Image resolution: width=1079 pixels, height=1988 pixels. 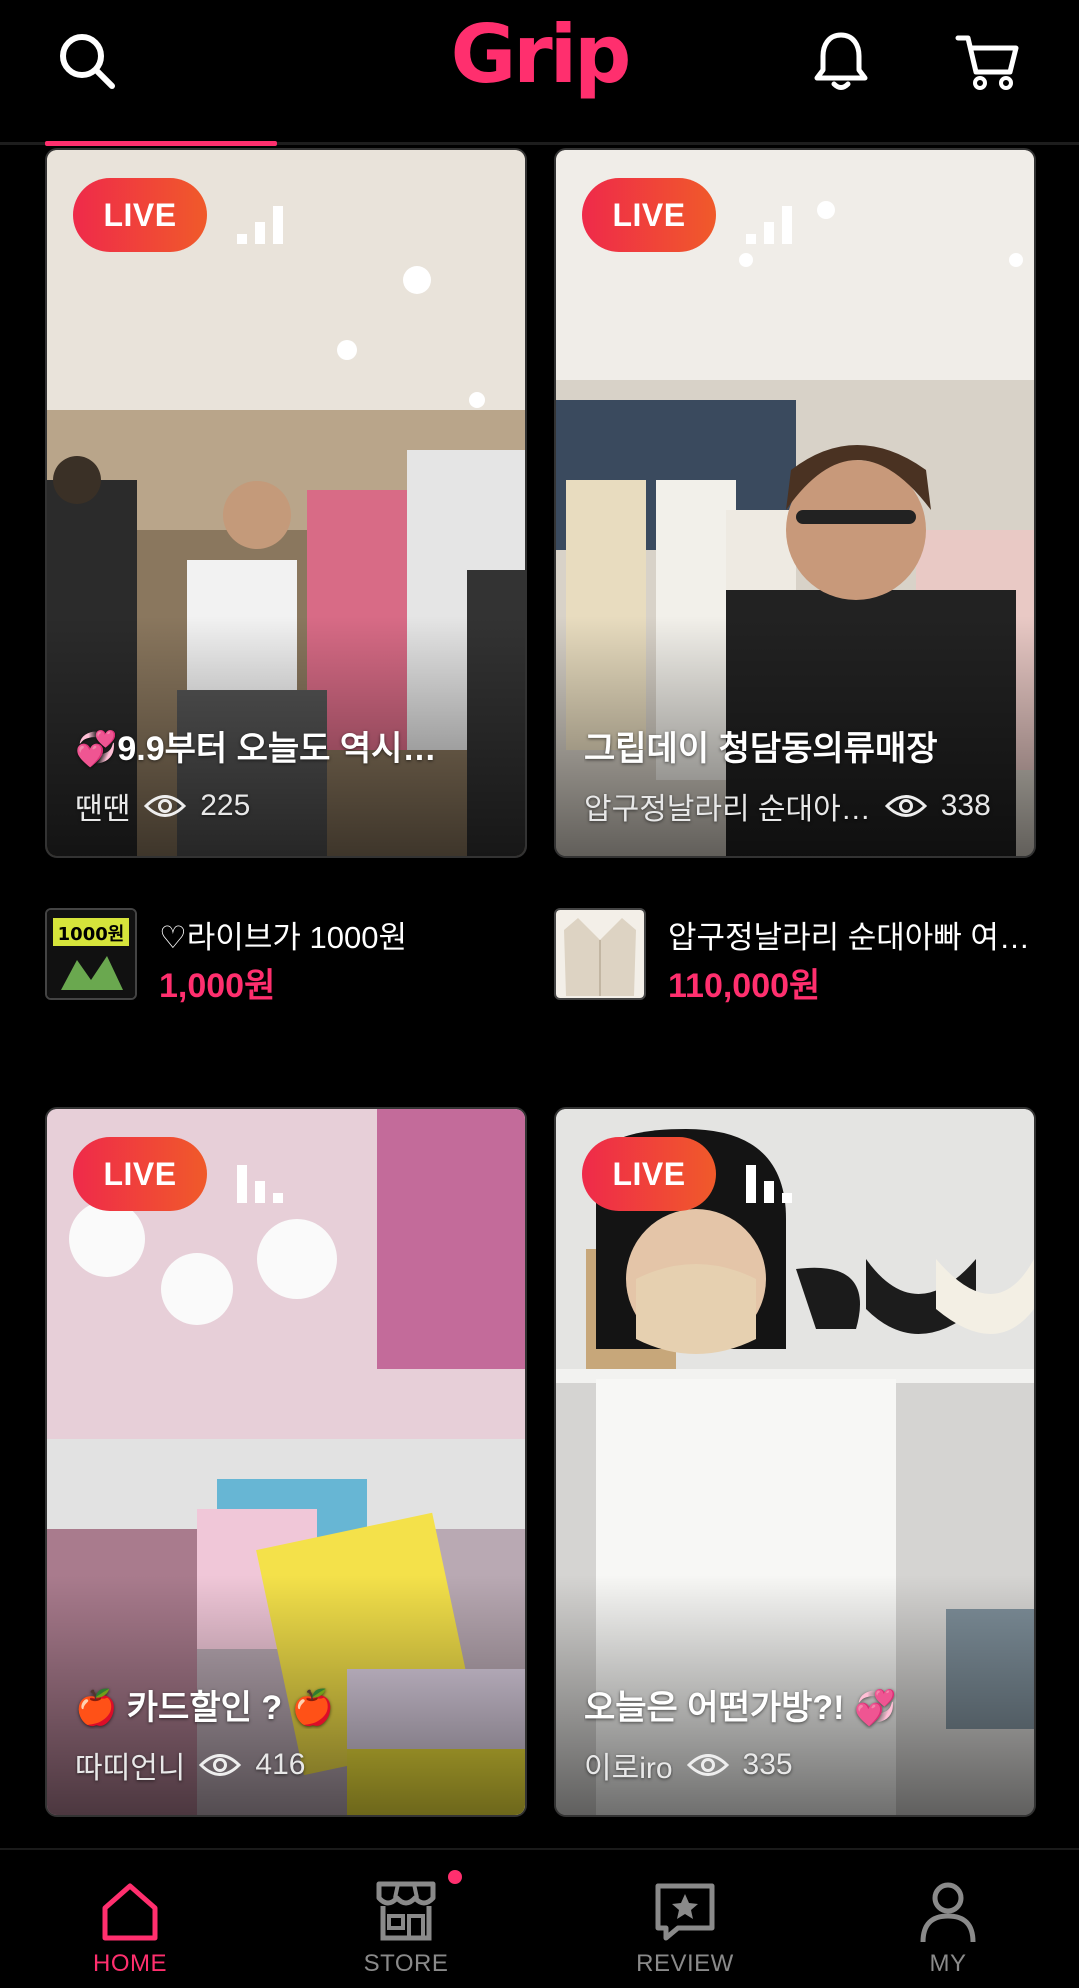 What do you see at coordinates (539, 54) in the screenshot?
I see `app-logo: Grip` at bounding box center [539, 54].